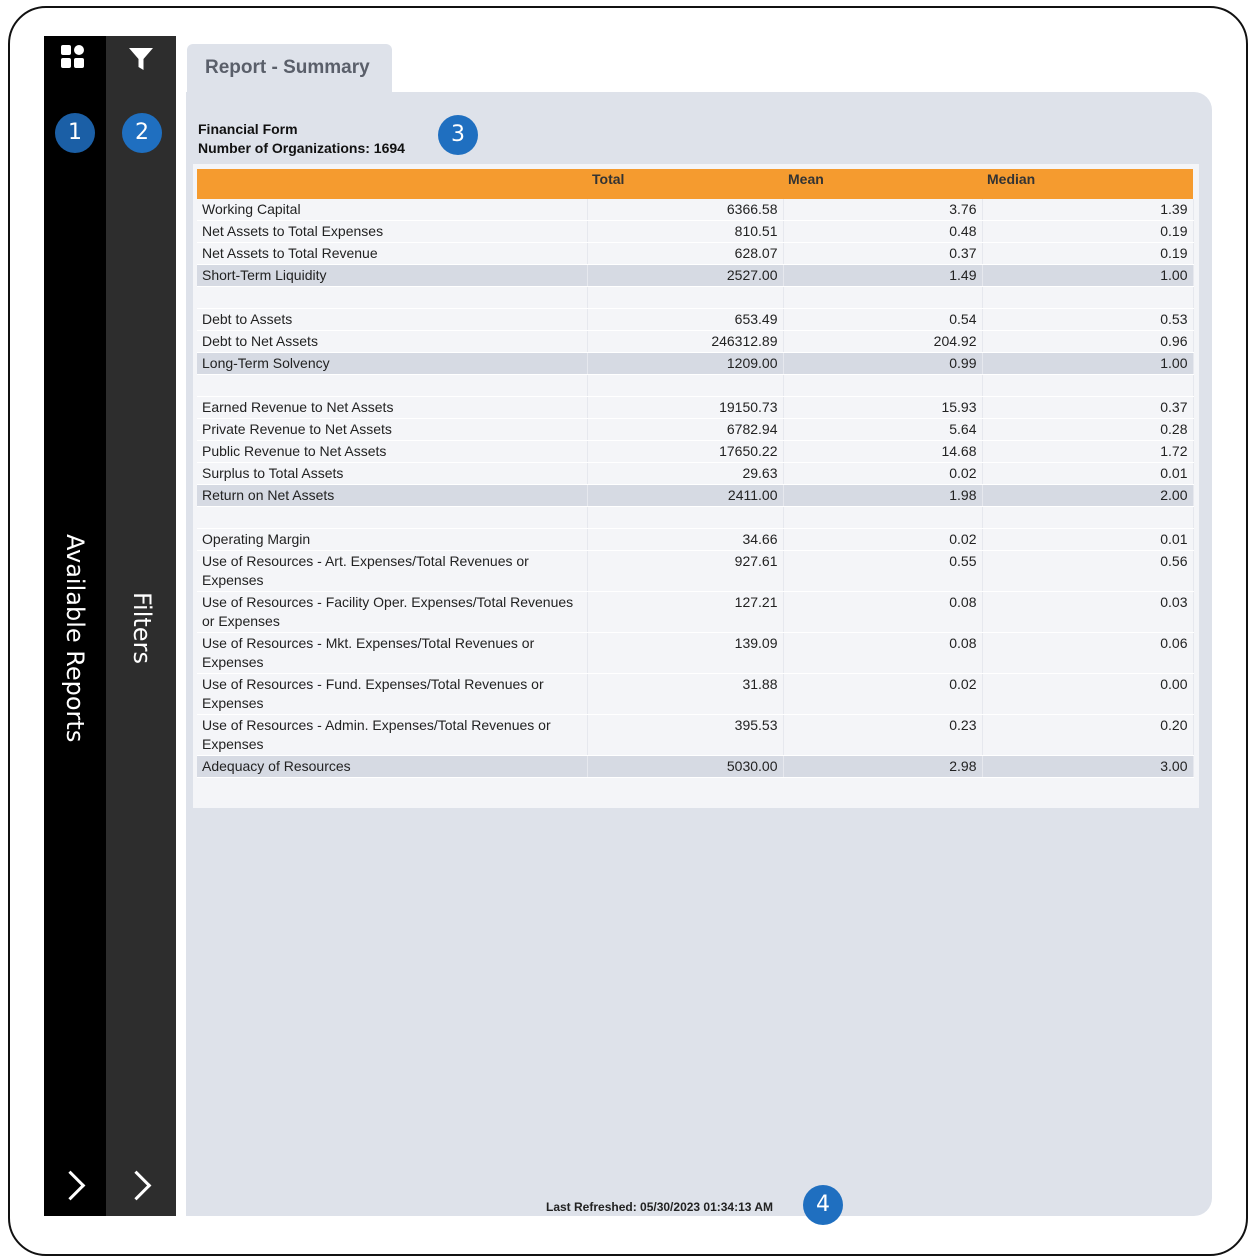 The height and width of the screenshot is (1256, 1250). What do you see at coordinates (883, 275) in the screenshot?
I see `mean-cell: 1.49` at bounding box center [883, 275].